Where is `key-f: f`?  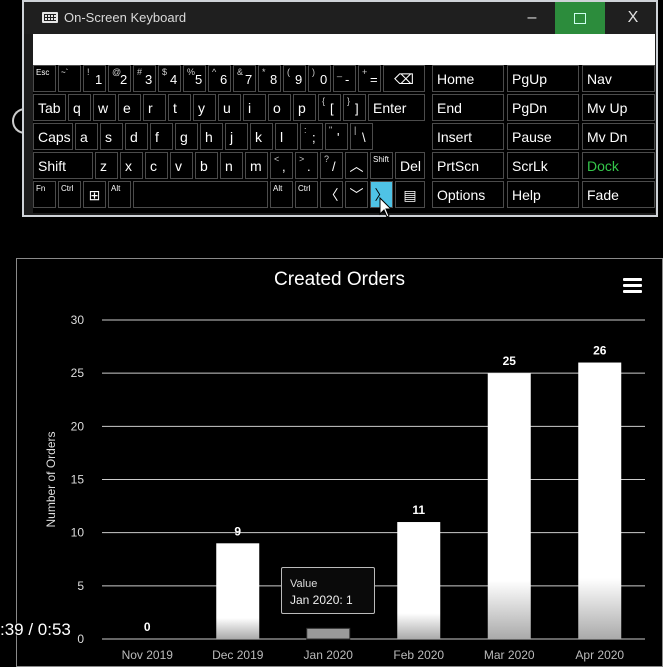 key-f: f is located at coordinates (161, 136).